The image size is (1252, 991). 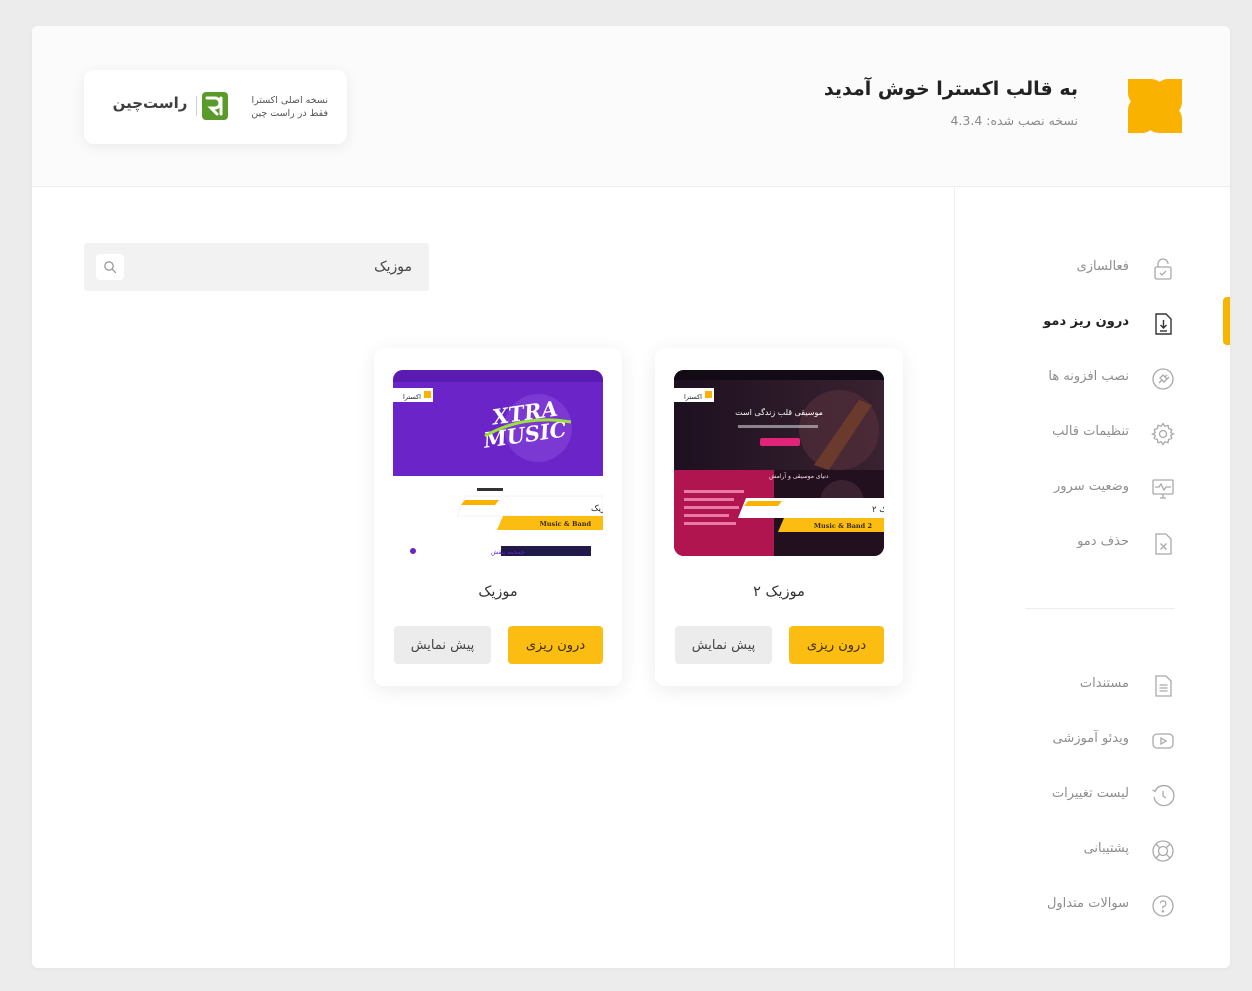 I want to click on badge-brand: راست‌چین, so click(x=150, y=103).